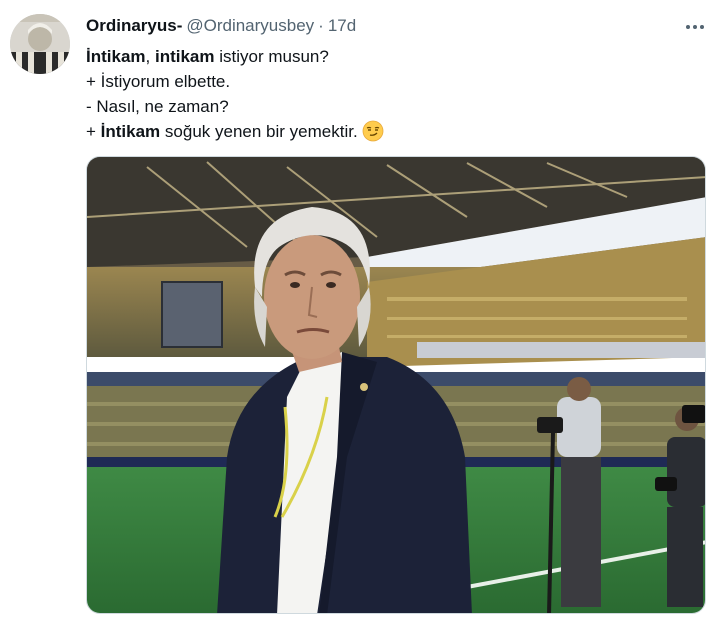 This screenshot has width=720, height=620. Describe the element at coordinates (386, 56) in the screenshot. I see `tweet-line-1: İntikam, intikam istiyor musun?` at that location.